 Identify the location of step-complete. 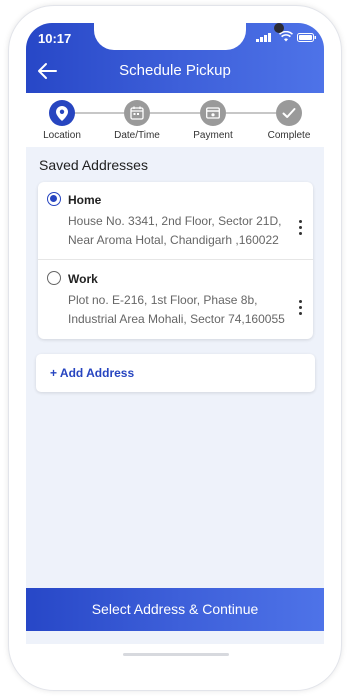
(289, 113).